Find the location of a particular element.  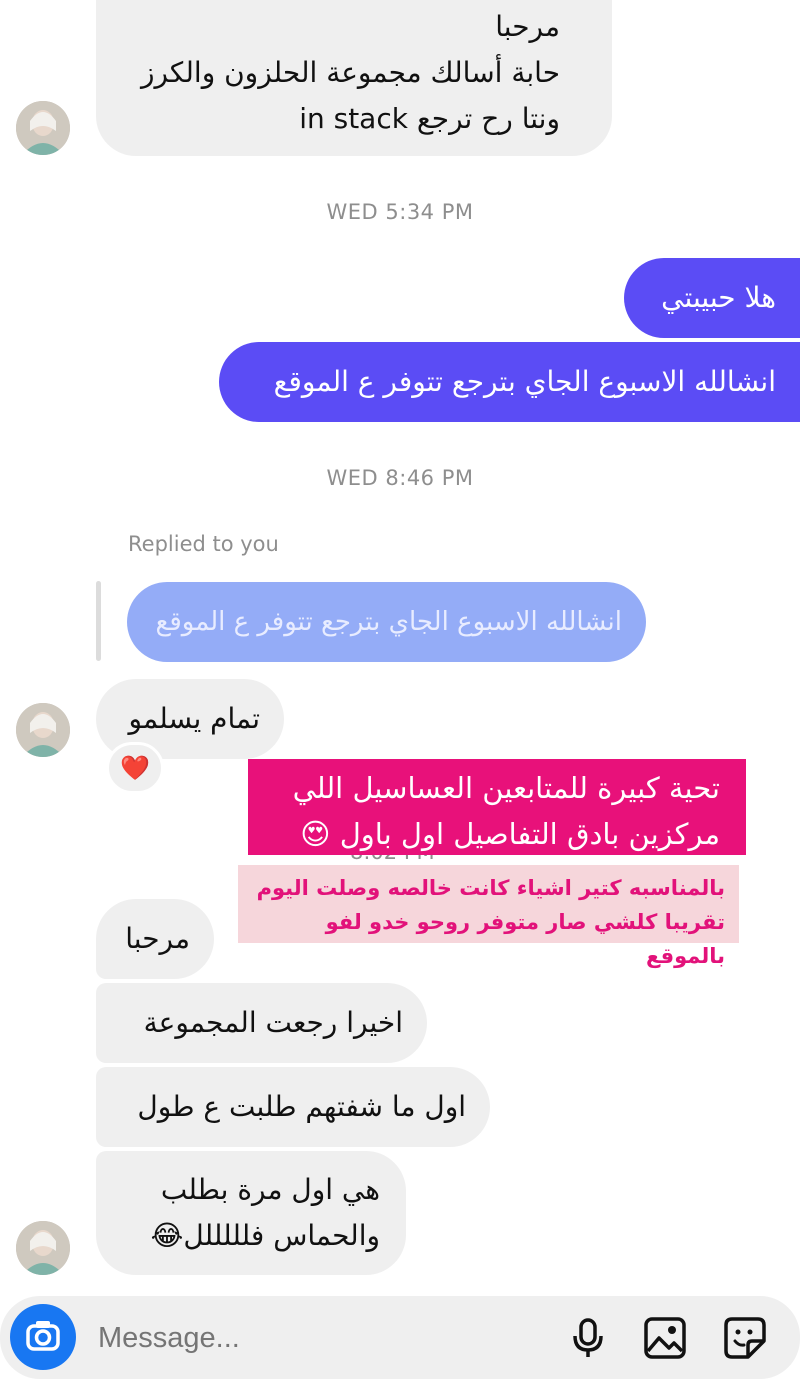

microphone-button is located at coordinates (588, 1338).